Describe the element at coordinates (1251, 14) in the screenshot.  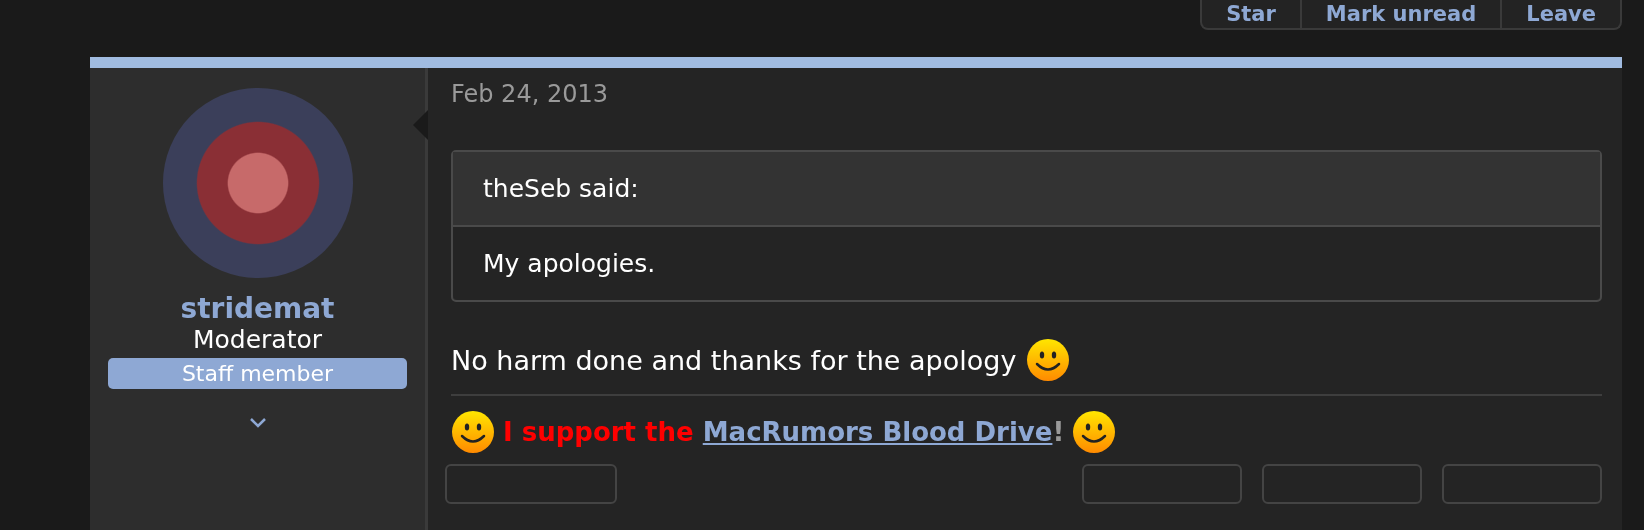
I see `thread-action-button: Star` at that location.